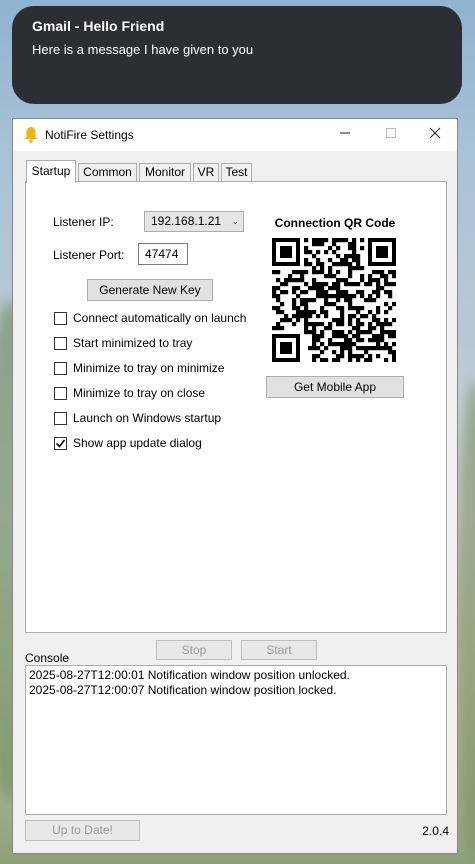 This screenshot has width=475, height=864. Describe the element at coordinates (82, 830) in the screenshot. I see `up-to-date-button: Up to Date!` at that location.